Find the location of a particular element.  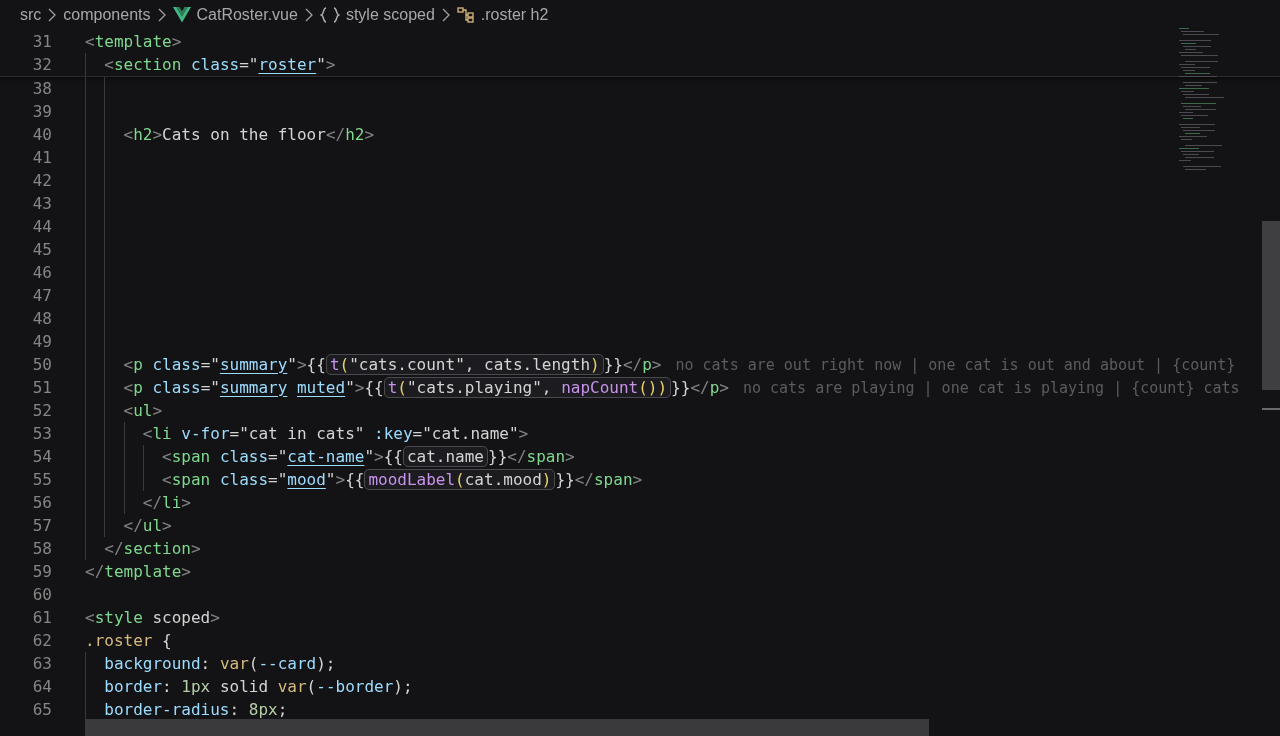

line-number: 49 is located at coordinates (41, 341).